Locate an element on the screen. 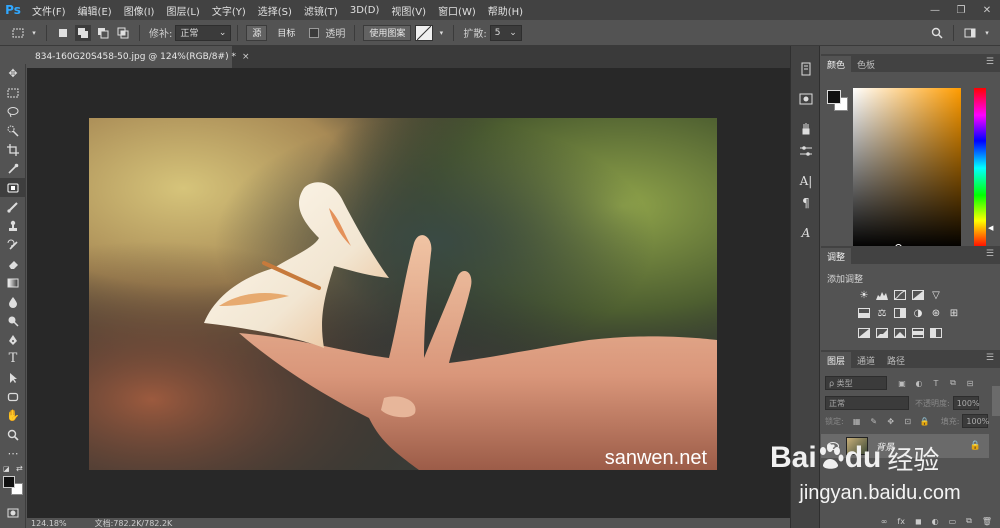  lasso-tool-icon is located at coordinates (13, 111).